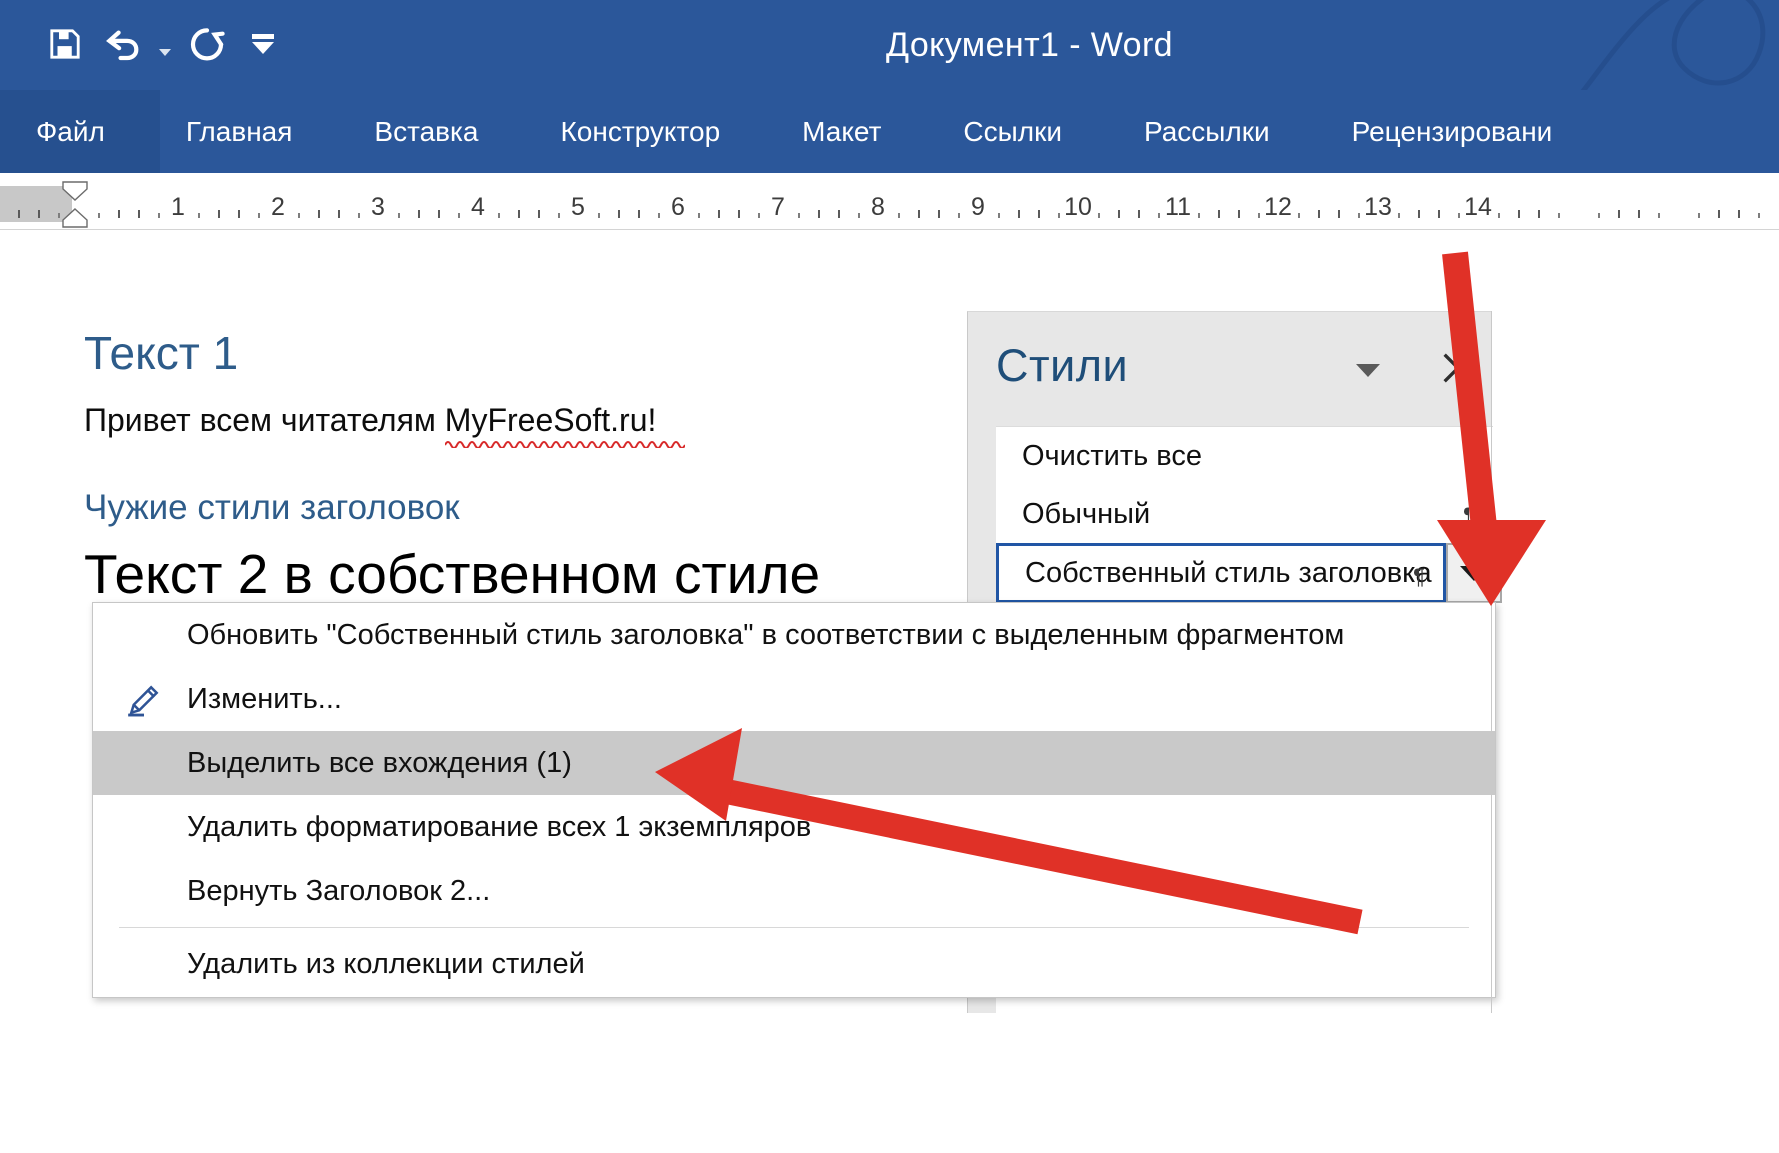  I want to click on spellcheck-squiggle-icon, so click(564, 444).